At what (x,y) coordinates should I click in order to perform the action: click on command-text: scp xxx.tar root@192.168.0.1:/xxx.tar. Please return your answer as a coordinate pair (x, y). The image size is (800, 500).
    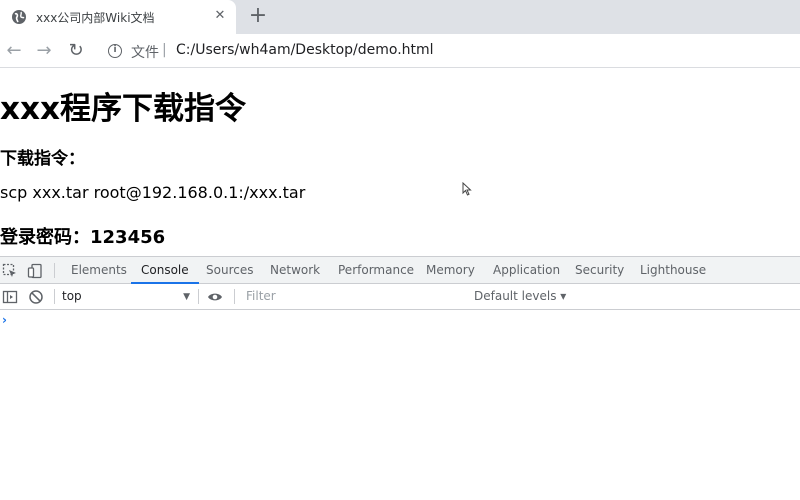
    Looking at the image, I should click on (153, 192).